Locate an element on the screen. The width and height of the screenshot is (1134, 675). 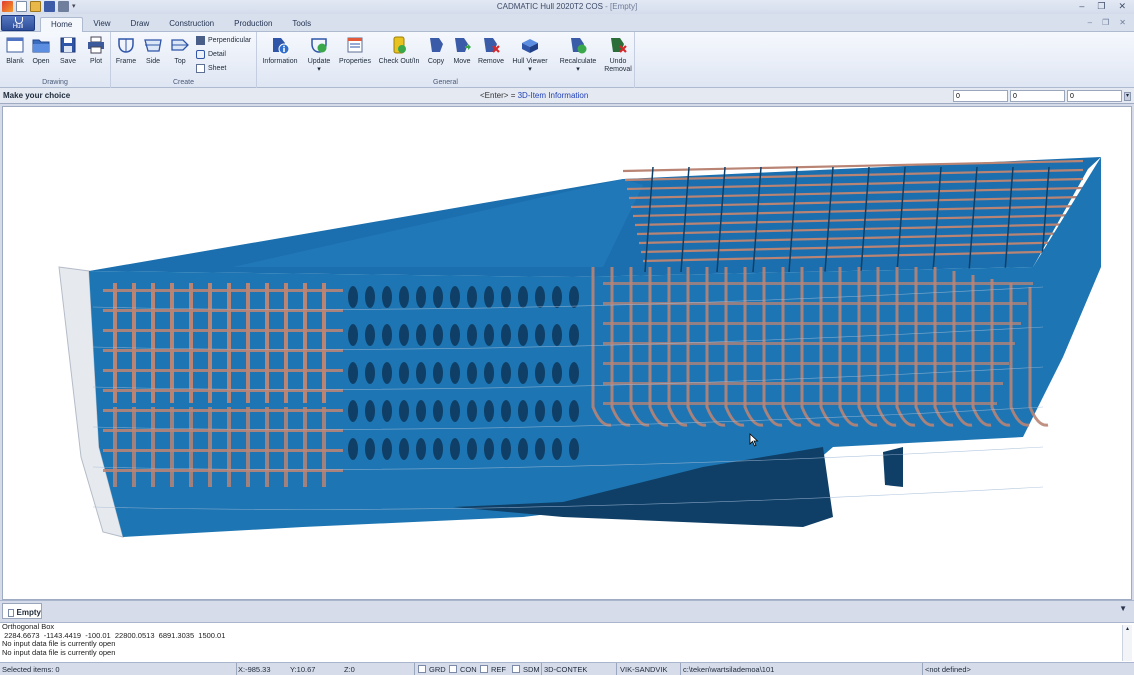
tab-tools: Tools is located at coordinates (301, 24).